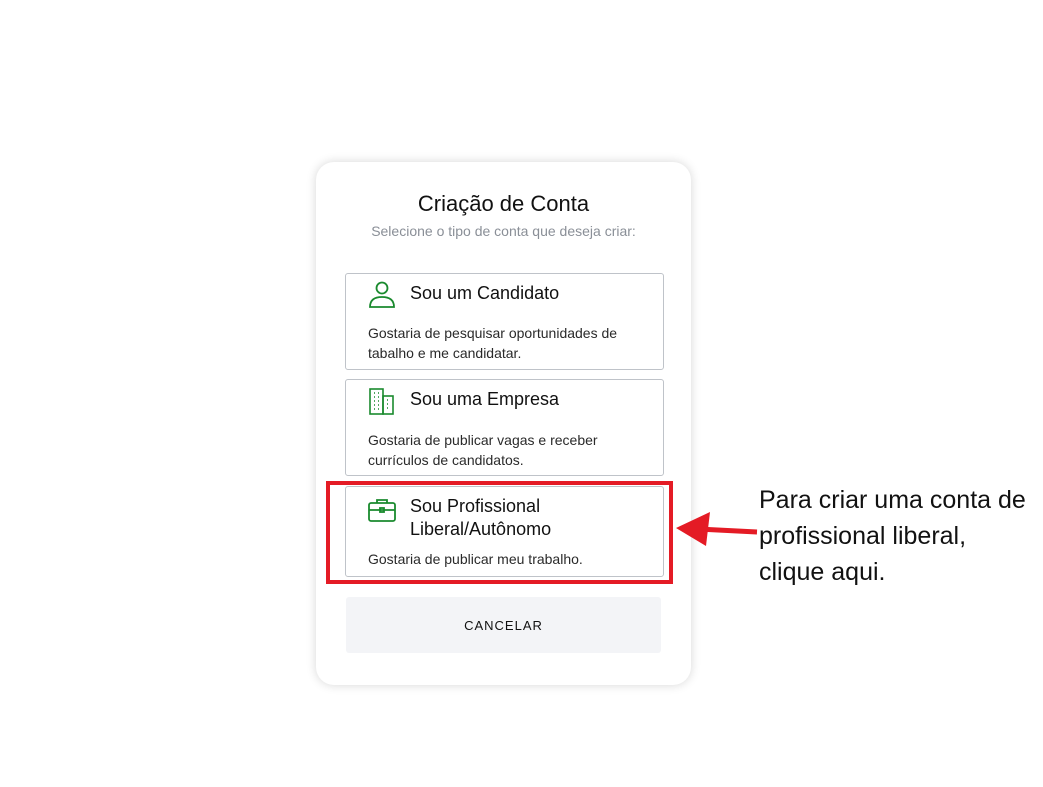 The image size is (1043, 787). Describe the element at coordinates (499, 532) in the screenshot. I see `highlight-box` at that location.